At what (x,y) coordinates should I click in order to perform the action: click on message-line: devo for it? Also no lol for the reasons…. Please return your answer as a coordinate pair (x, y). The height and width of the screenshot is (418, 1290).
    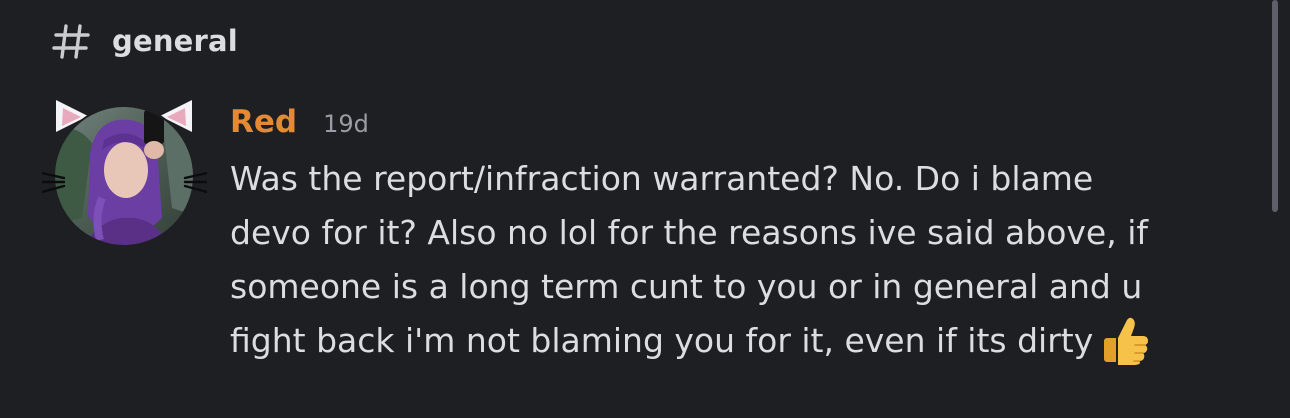
    Looking at the image, I should click on (689, 232).